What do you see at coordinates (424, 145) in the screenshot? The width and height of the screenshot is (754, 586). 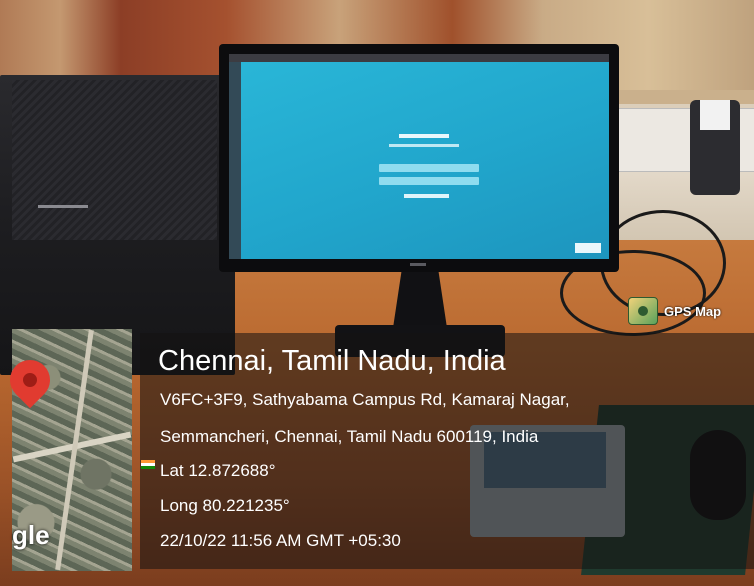 I see `login-subtitle` at bounding box center [424, 145].